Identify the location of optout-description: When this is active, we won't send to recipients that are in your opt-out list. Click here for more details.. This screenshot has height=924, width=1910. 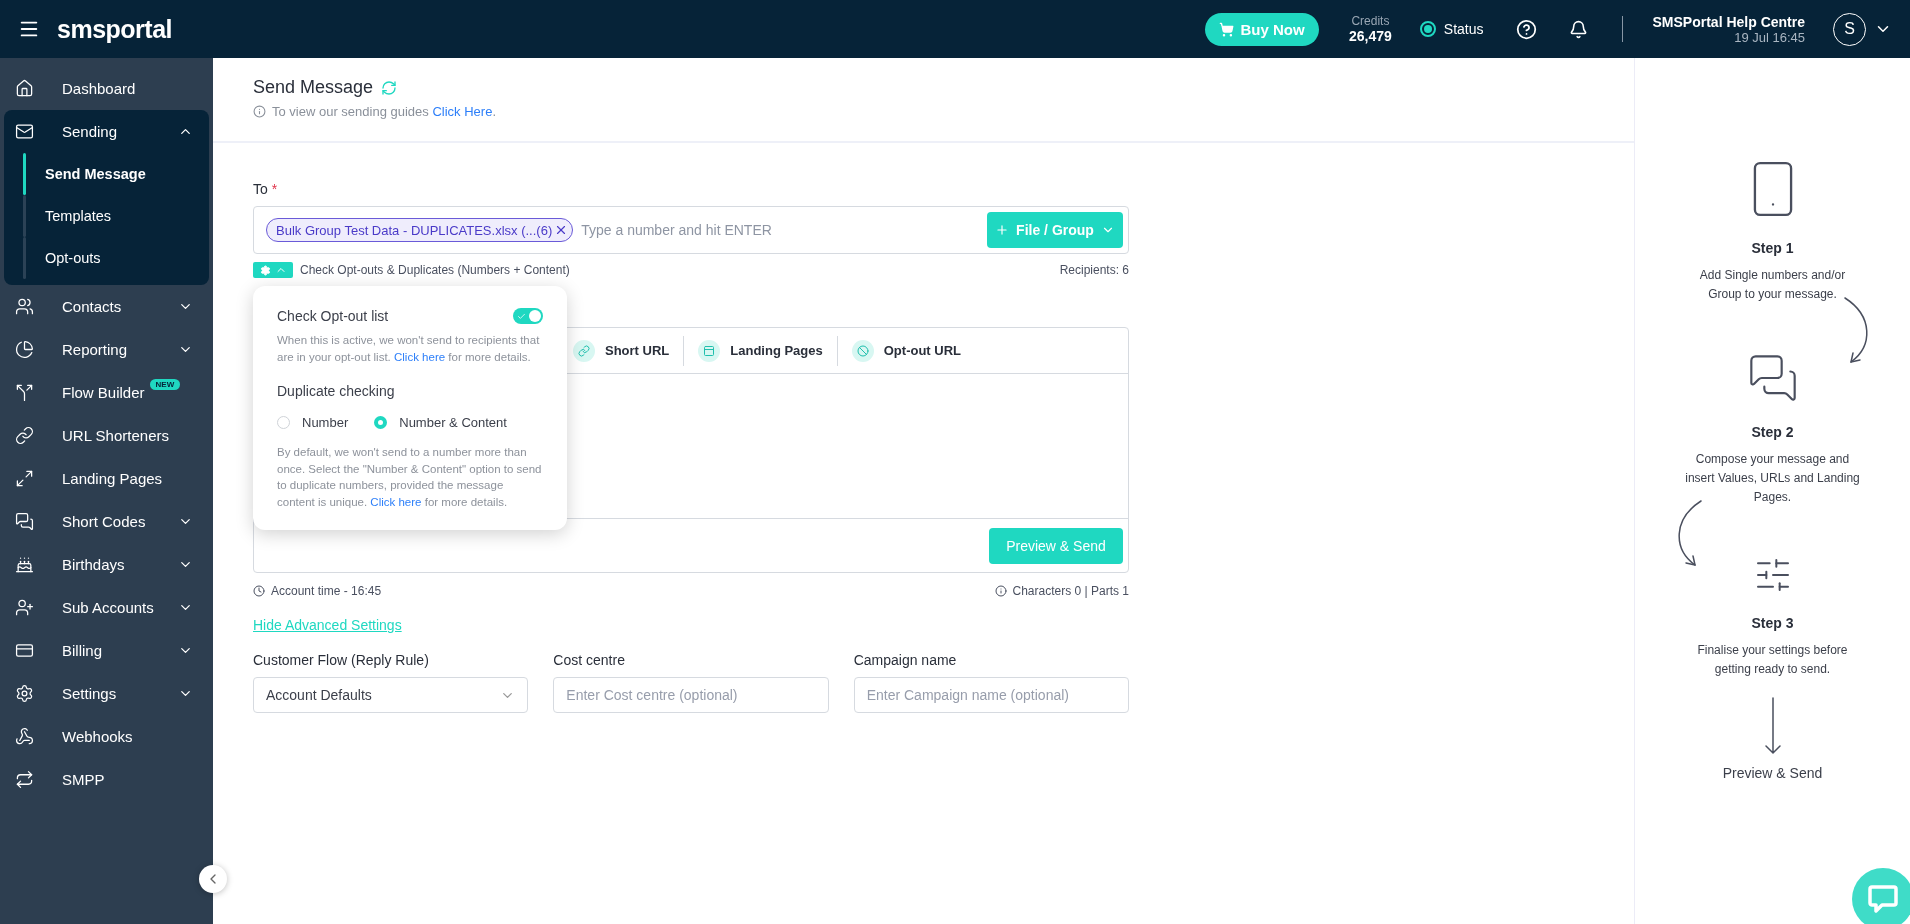
(409, 349).